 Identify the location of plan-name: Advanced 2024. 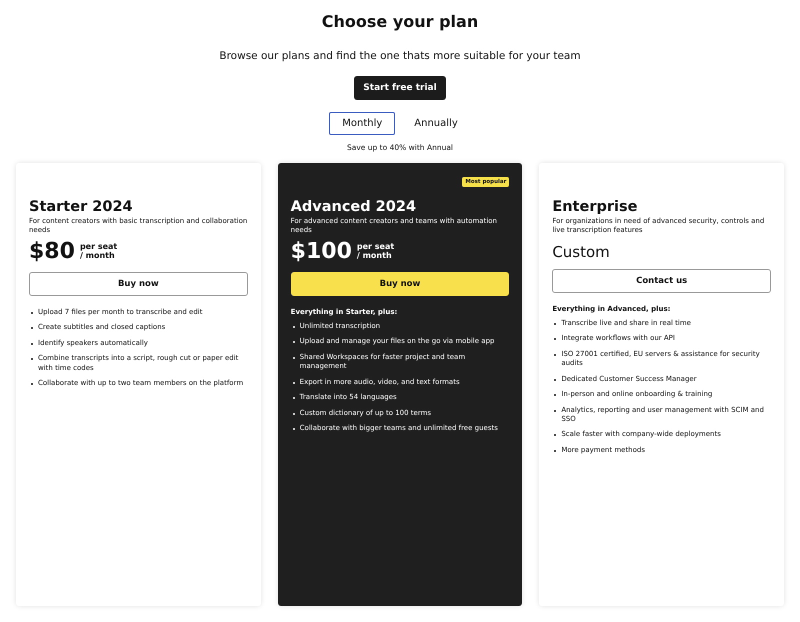
(354, 207).